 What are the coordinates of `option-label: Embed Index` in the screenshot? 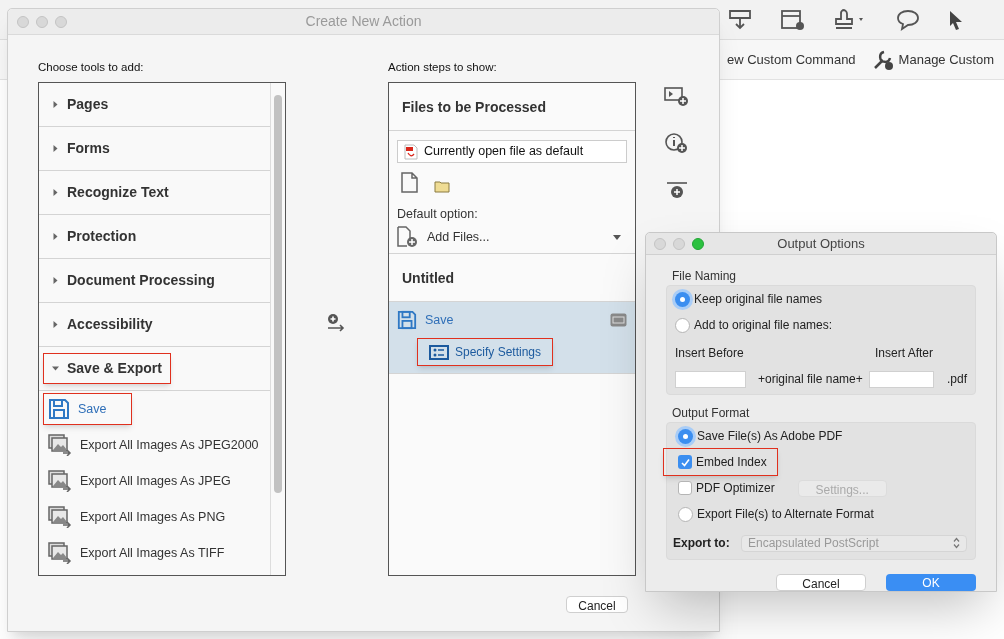 It's located at (731, 462).